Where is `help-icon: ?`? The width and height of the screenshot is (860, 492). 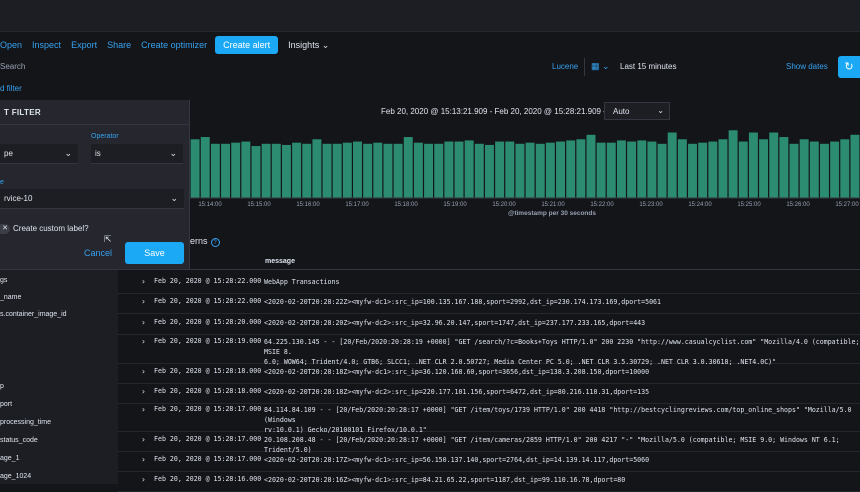
help-icon: ? is located at coordinates (215, 242).